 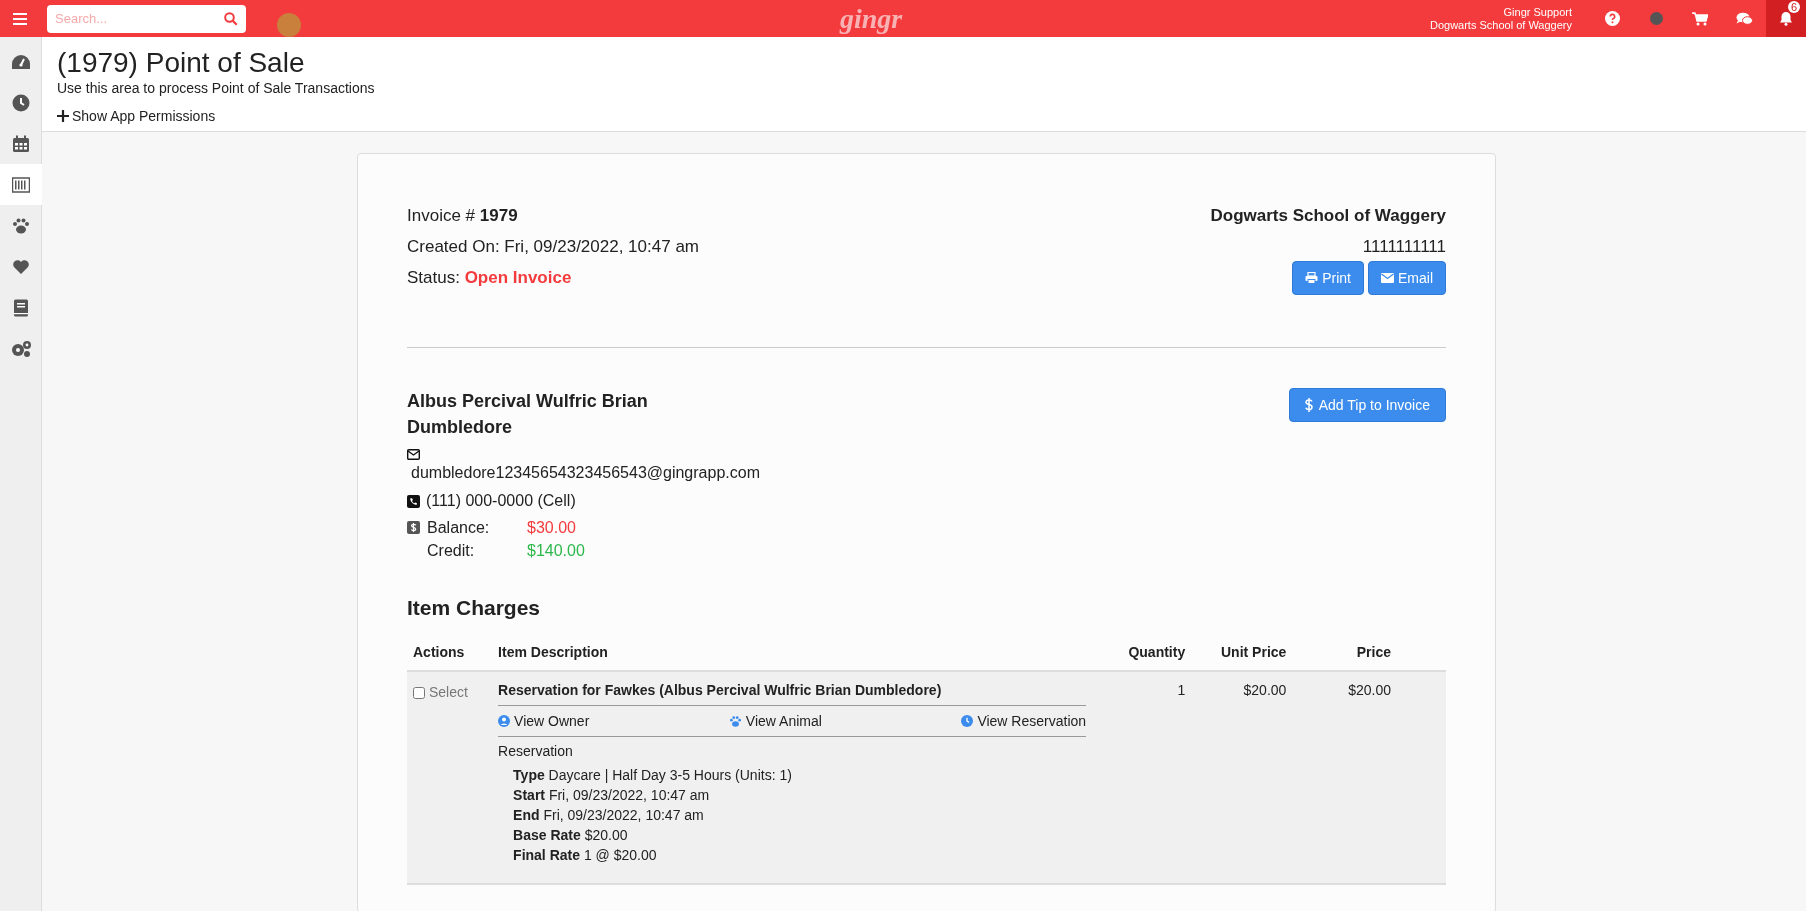 I want to click on print-button: Print, so click(x=1328, y=278).